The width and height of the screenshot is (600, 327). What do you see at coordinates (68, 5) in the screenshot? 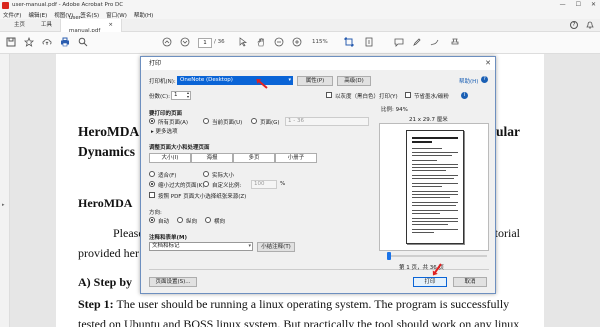
I see `window-title: user-manual.pdf - Adobe Acrobat Pro DC` at bounding box center [68, 5].